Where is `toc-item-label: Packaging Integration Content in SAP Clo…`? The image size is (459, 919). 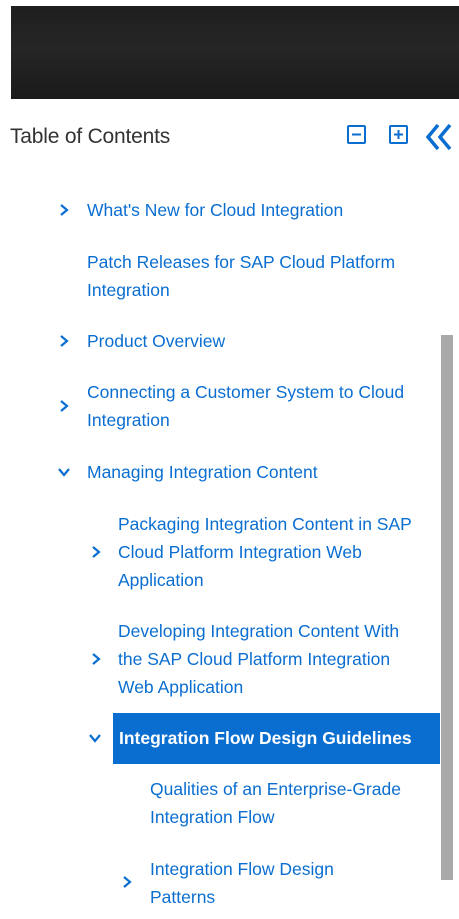
toc-item-label: Packaging Integration Content in SAP Clo… is located at coordinates (265, 552).